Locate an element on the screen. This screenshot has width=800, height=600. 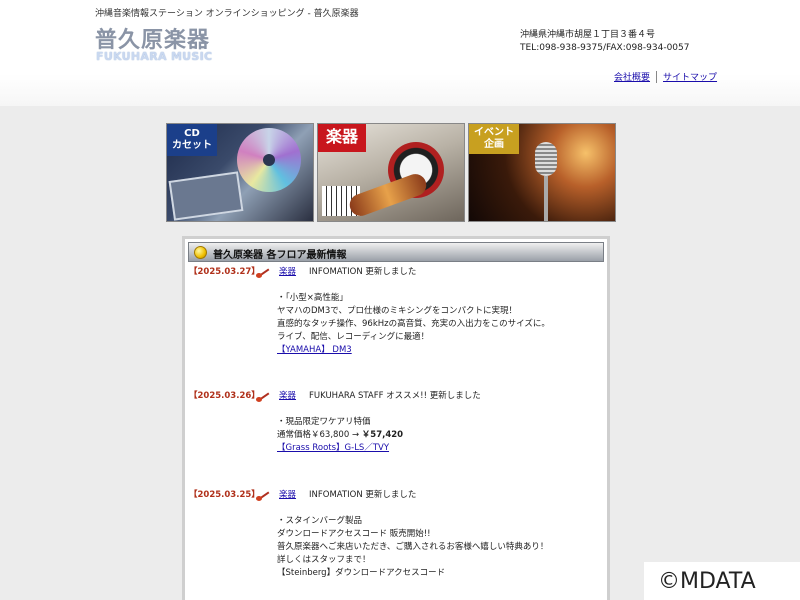
event-banner-label: イベント 企画 is located at coordinates (494, 139).